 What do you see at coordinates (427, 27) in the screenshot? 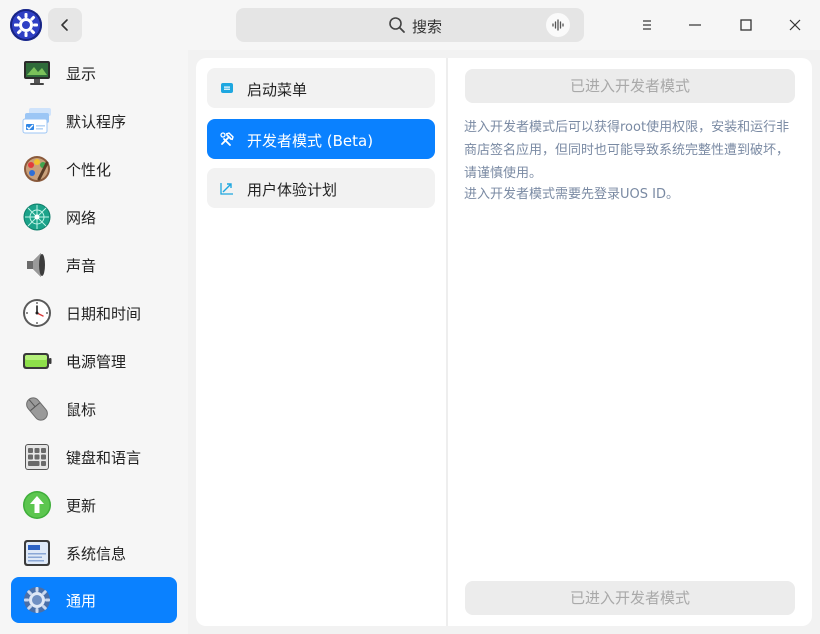
I see `search-placeholder: 搜索` at bounding box center [427, 27].